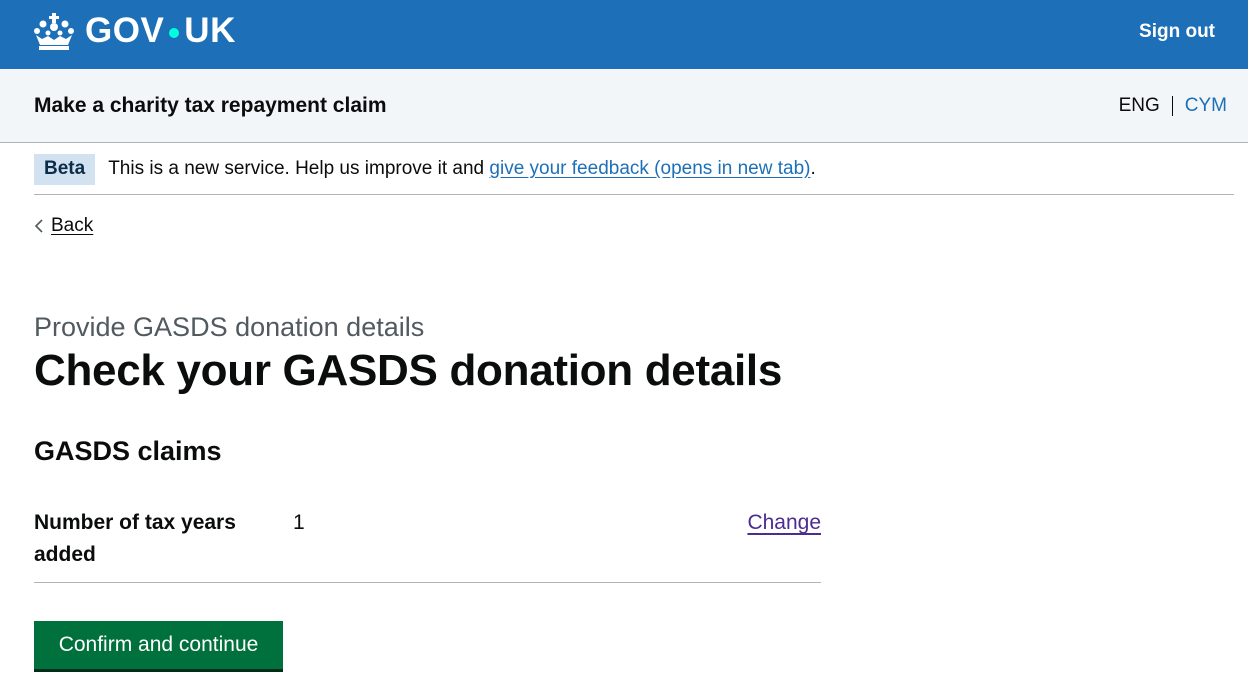 The image size is (1248, 686). Describe the element at coordinates (135, 538) in the screenshot. I see `summary-key: Number of tax years added` at that location.